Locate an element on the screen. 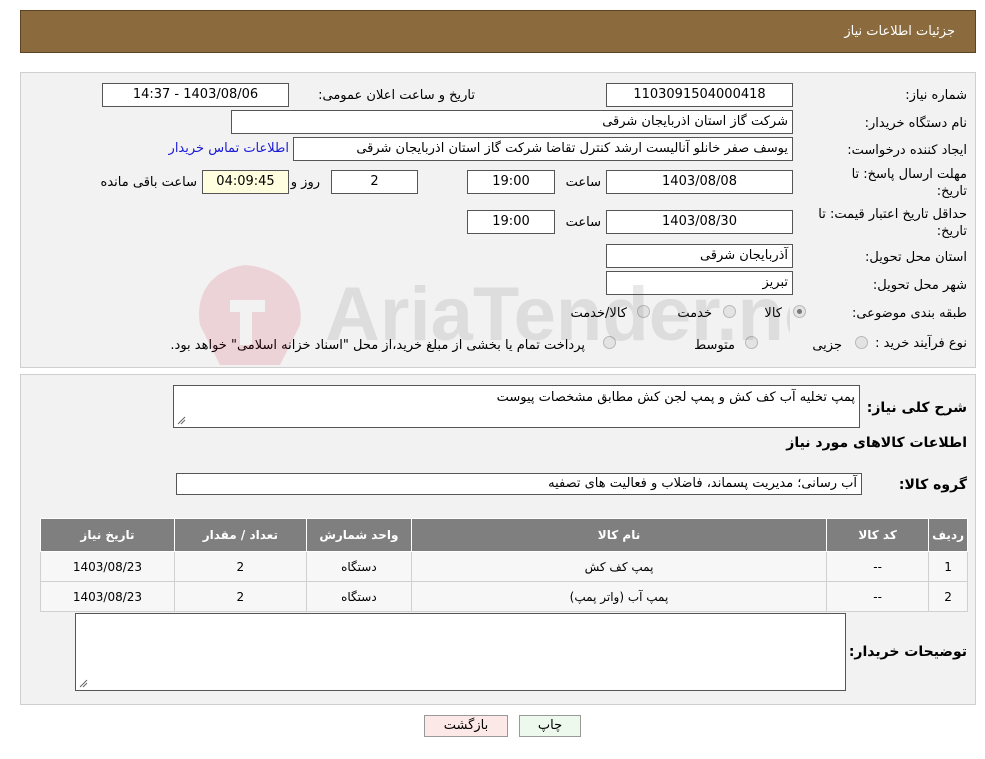 Image resolution: width=985 pixels, height=759 pixels. category-radio-goods is located at coordinates (799, 311).